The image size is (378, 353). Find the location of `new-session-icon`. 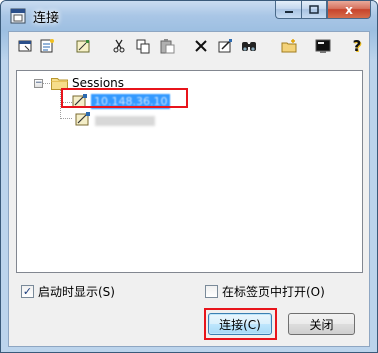

new-session-icon is located at coordinates (47, 46).